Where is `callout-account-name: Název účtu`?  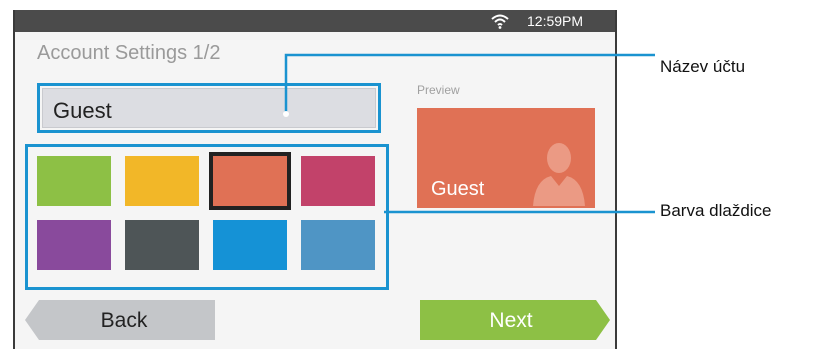
callout-account-name: Název účtu is located at coordinates (703, 66).